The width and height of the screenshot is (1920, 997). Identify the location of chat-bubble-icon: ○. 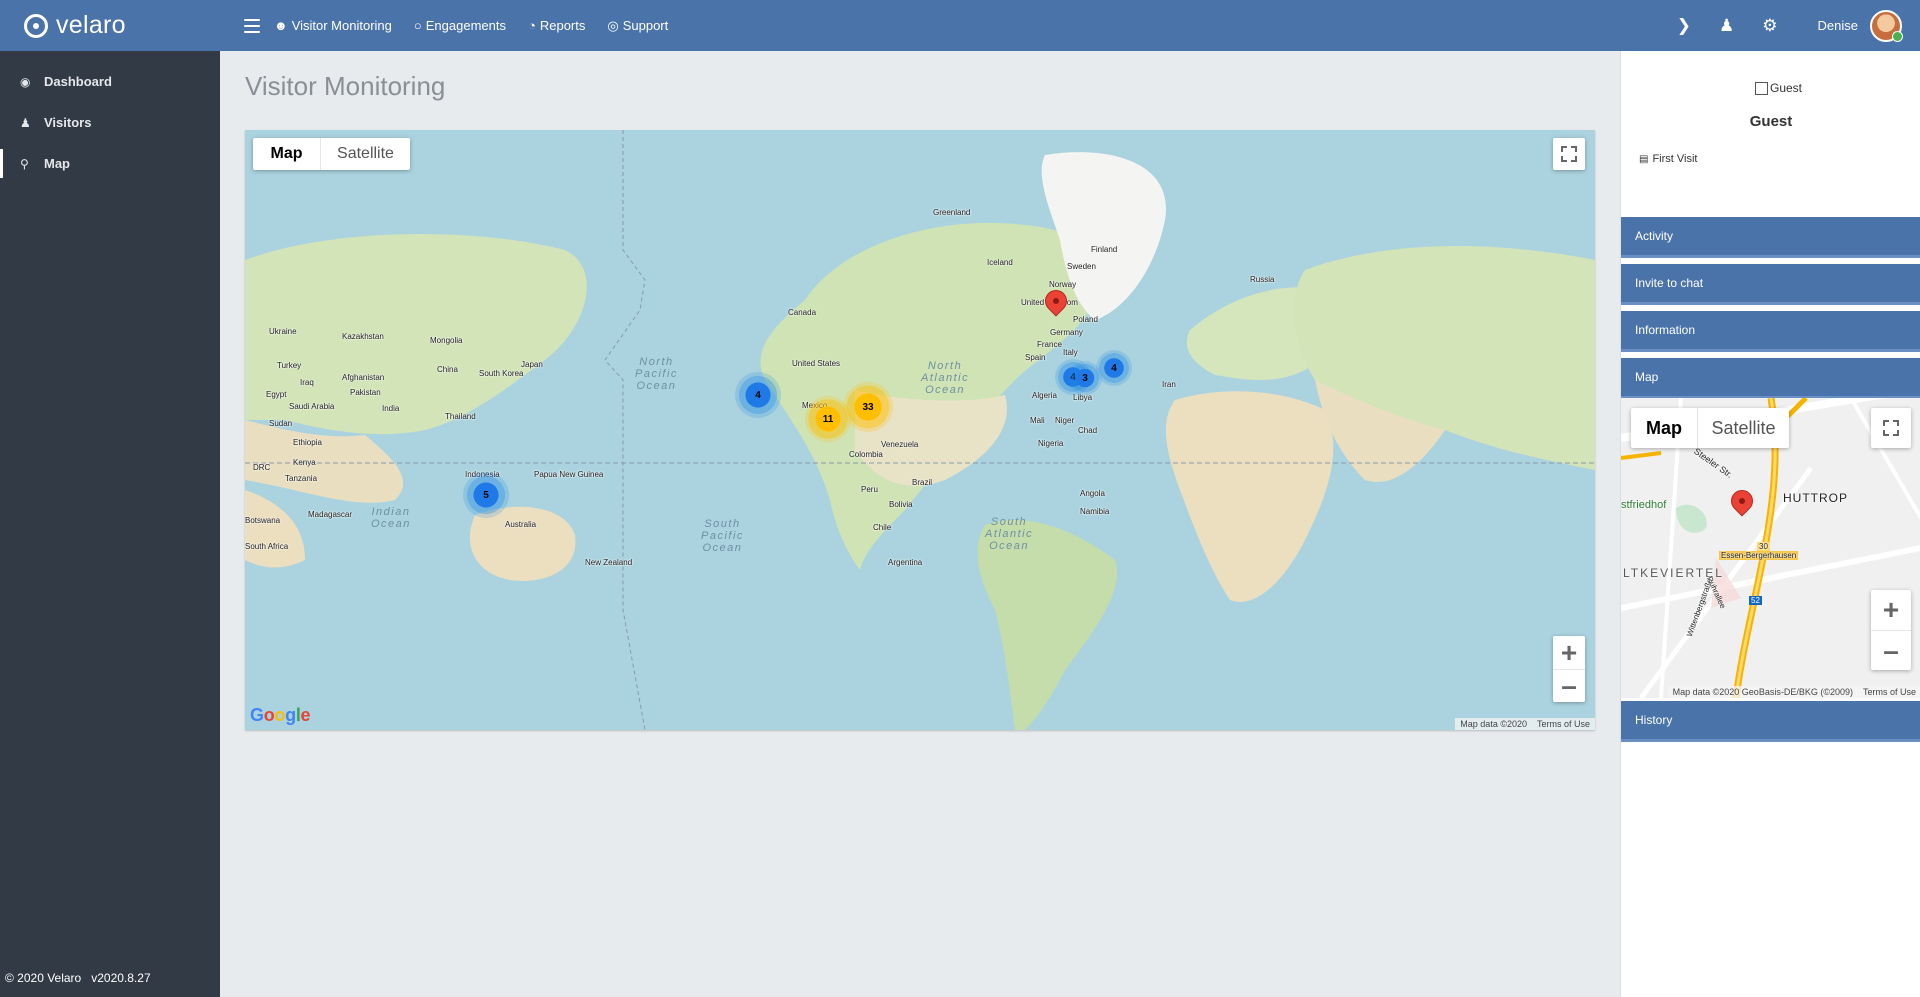
(417, 25).